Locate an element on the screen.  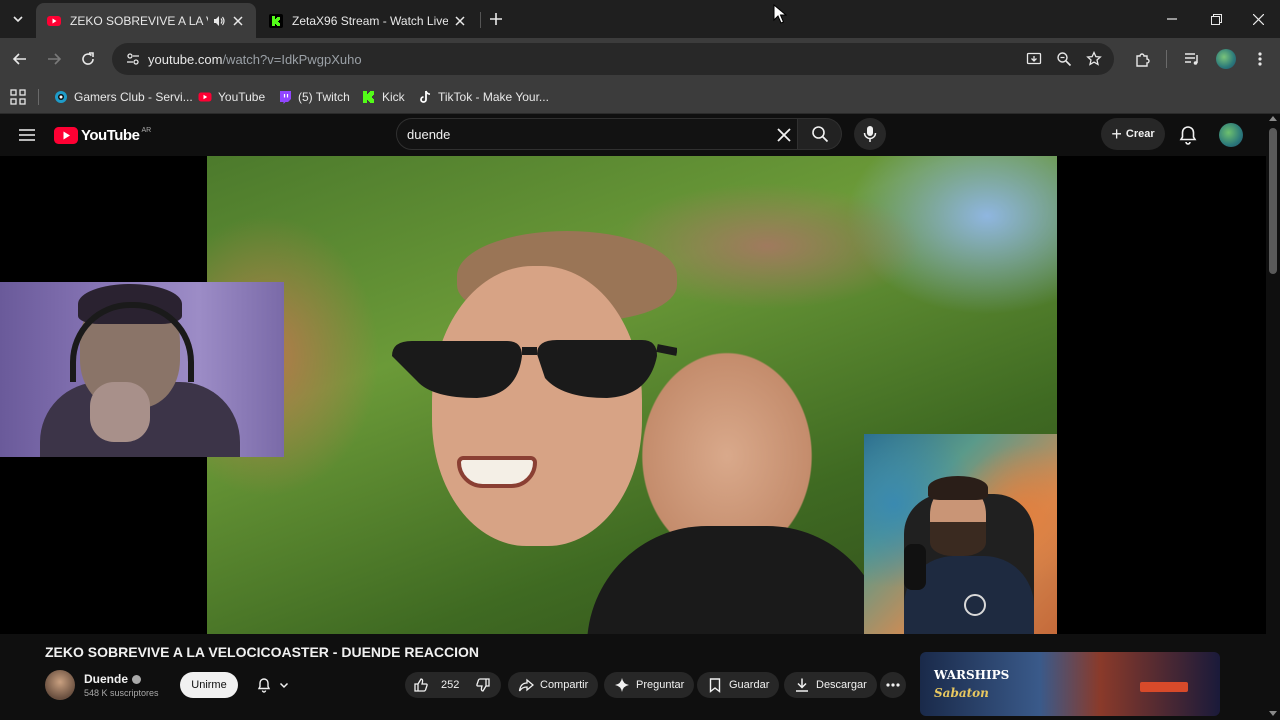
save-button: Guardar is located at coordinates (738, 685).